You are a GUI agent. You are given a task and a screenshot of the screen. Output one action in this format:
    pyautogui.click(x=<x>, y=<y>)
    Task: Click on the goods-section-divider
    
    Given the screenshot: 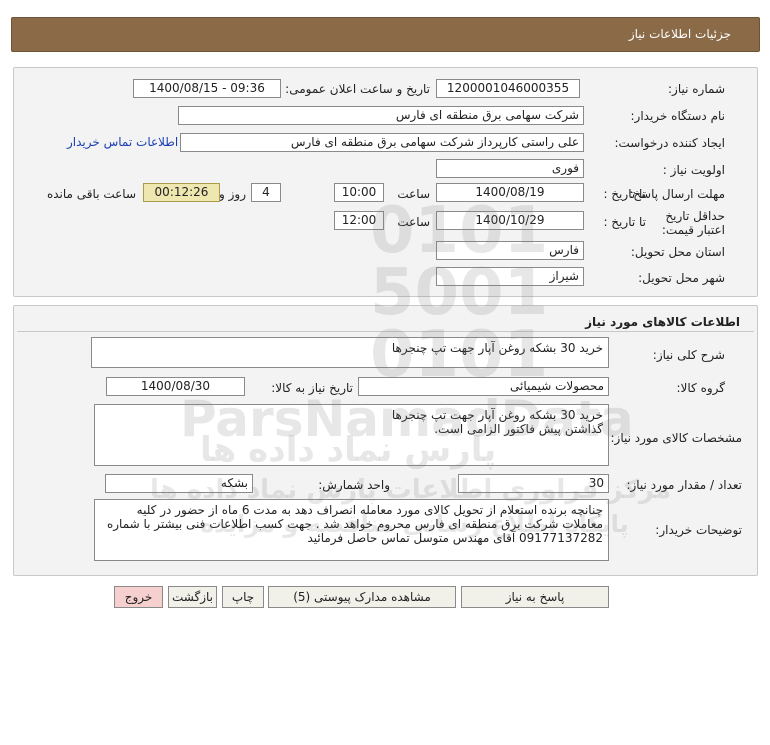 What is the action you would take?
    pyautogui.click(x=385, y=331)
    